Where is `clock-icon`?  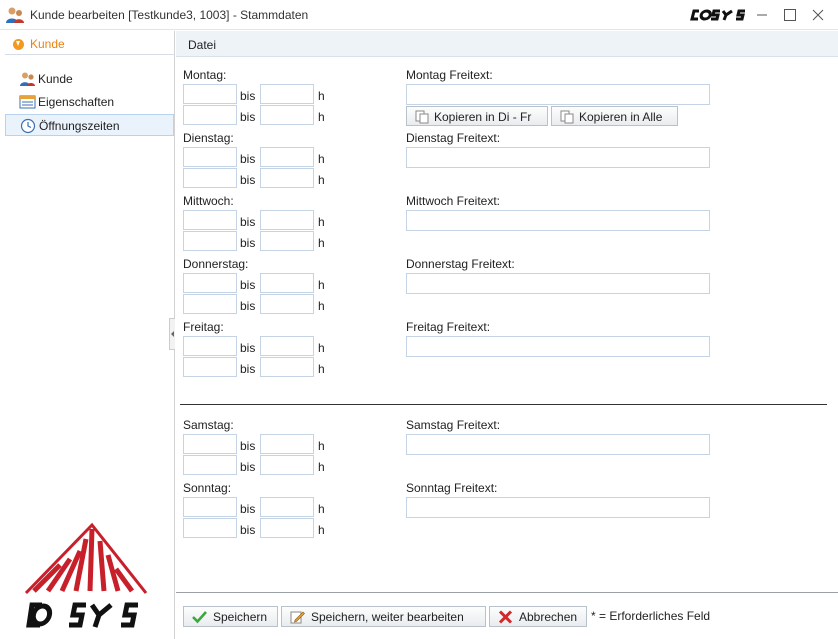 clock-icon is located at coordinates (28, 126).